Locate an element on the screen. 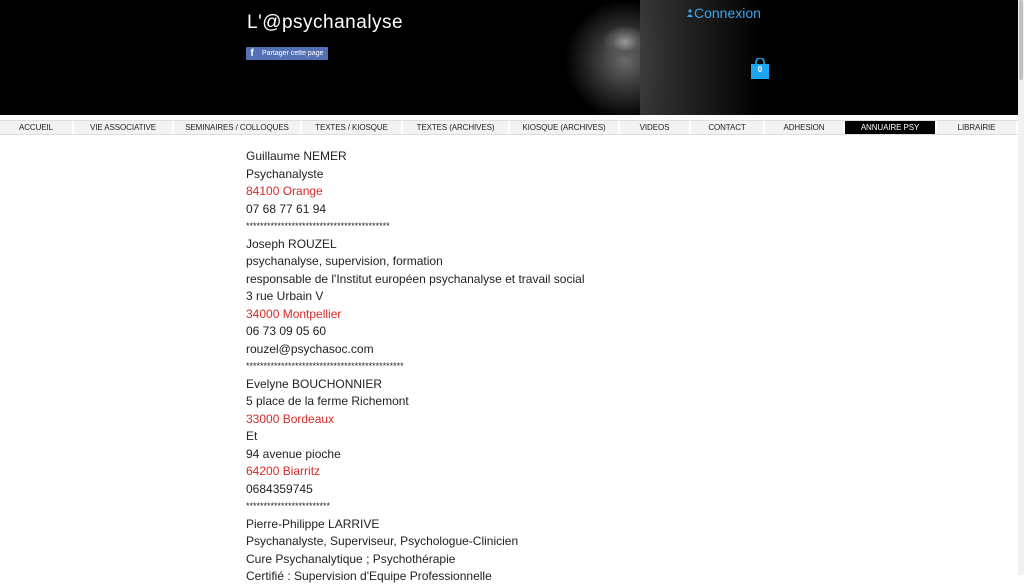 The image size is (1024, 586). entry-name: Evelyne BOUCHONNIER is located at coordinates (314, 383).